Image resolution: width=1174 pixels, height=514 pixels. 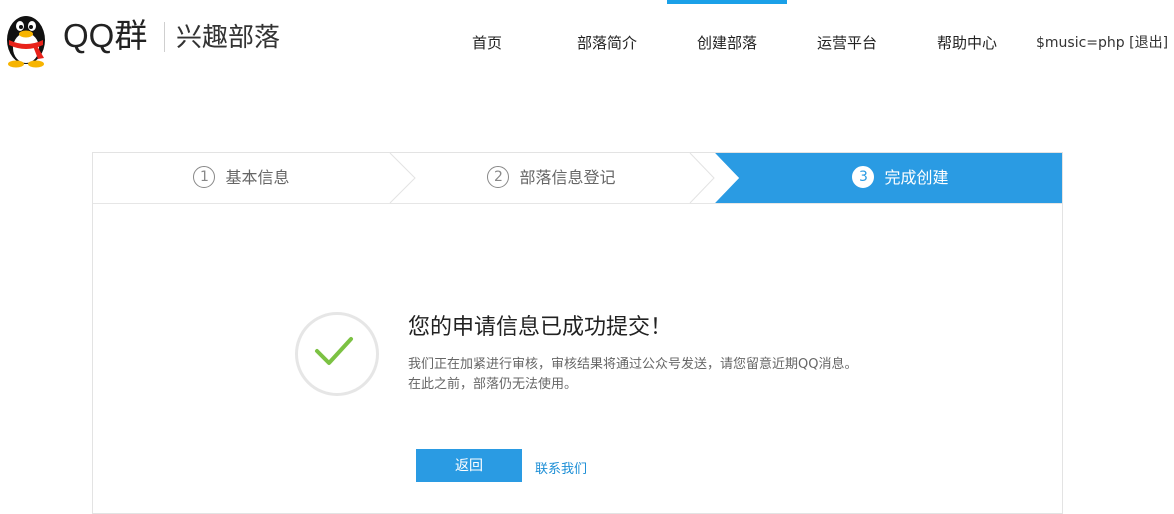 What do you see at coordinates (540, 327) in the screenshot?
I see `result-title: 您的申请信息已成功提交！` at bounding box center [540, 327].